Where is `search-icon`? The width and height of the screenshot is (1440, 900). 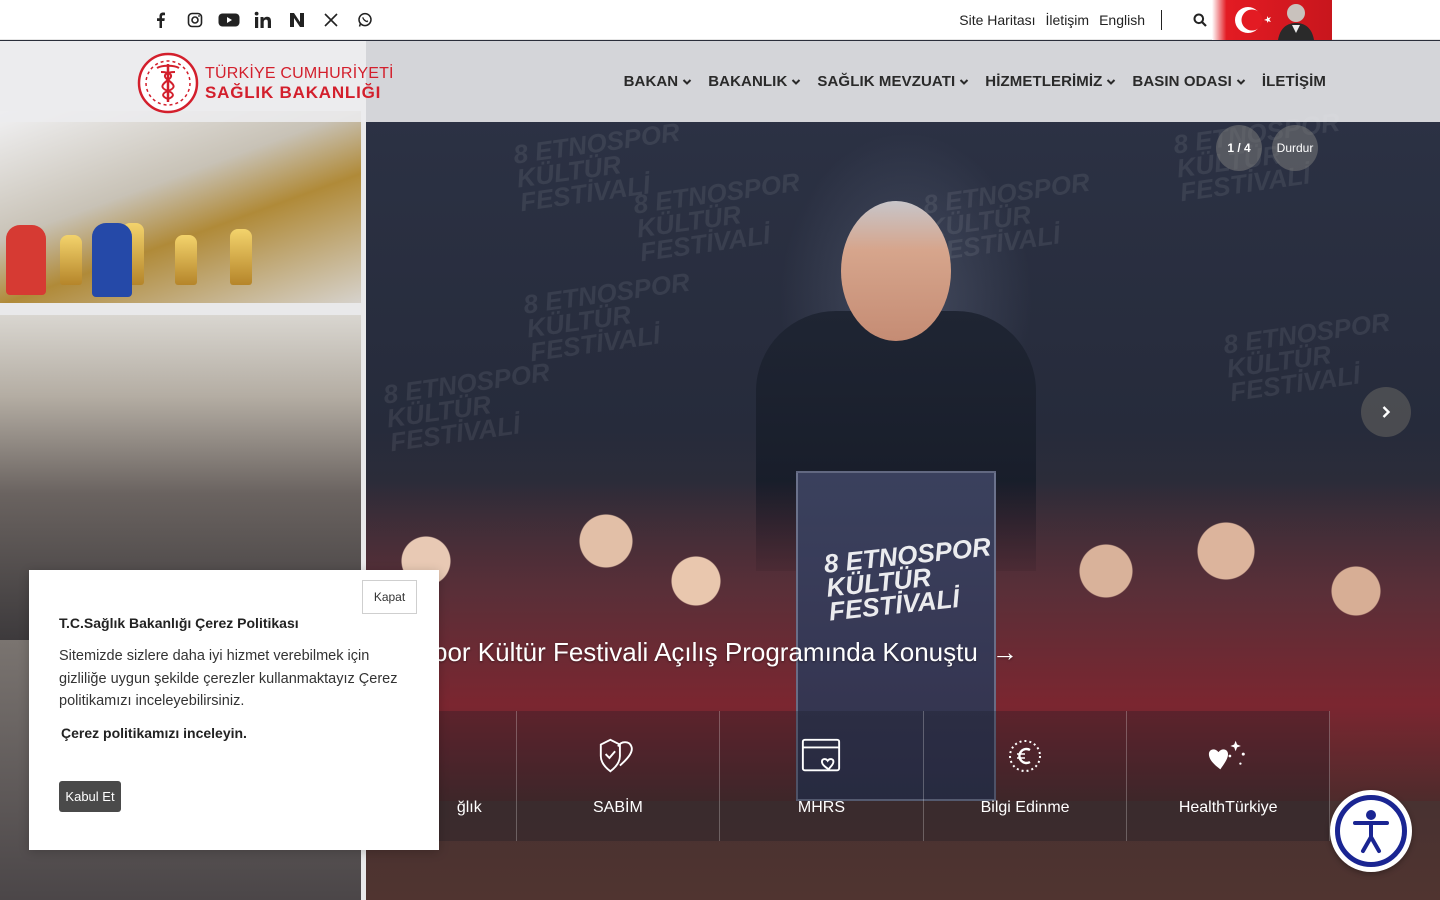 search-icon is located at coordinates (1200, 20).